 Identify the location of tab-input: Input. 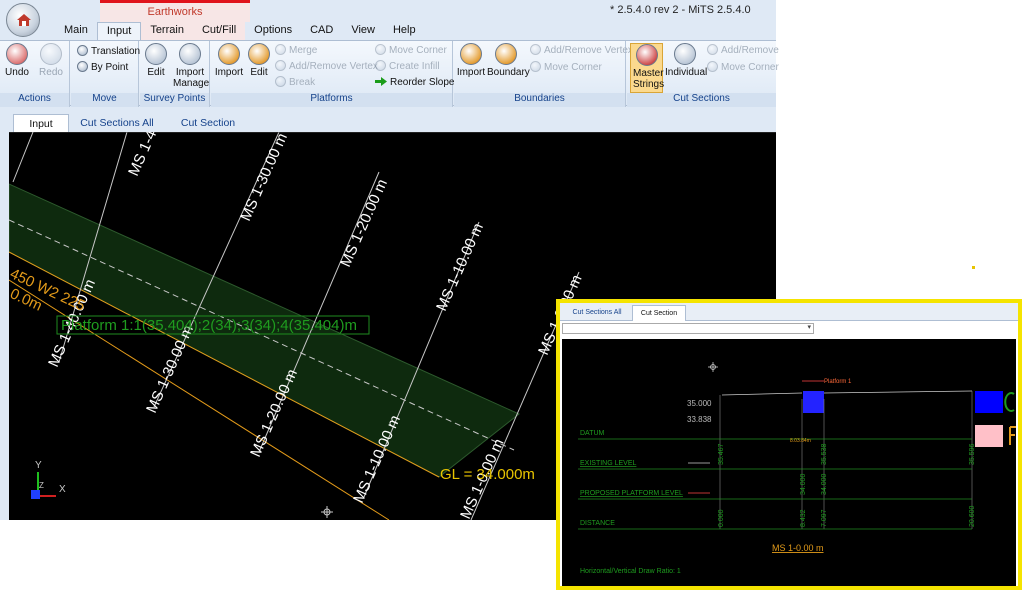
(119, 31).